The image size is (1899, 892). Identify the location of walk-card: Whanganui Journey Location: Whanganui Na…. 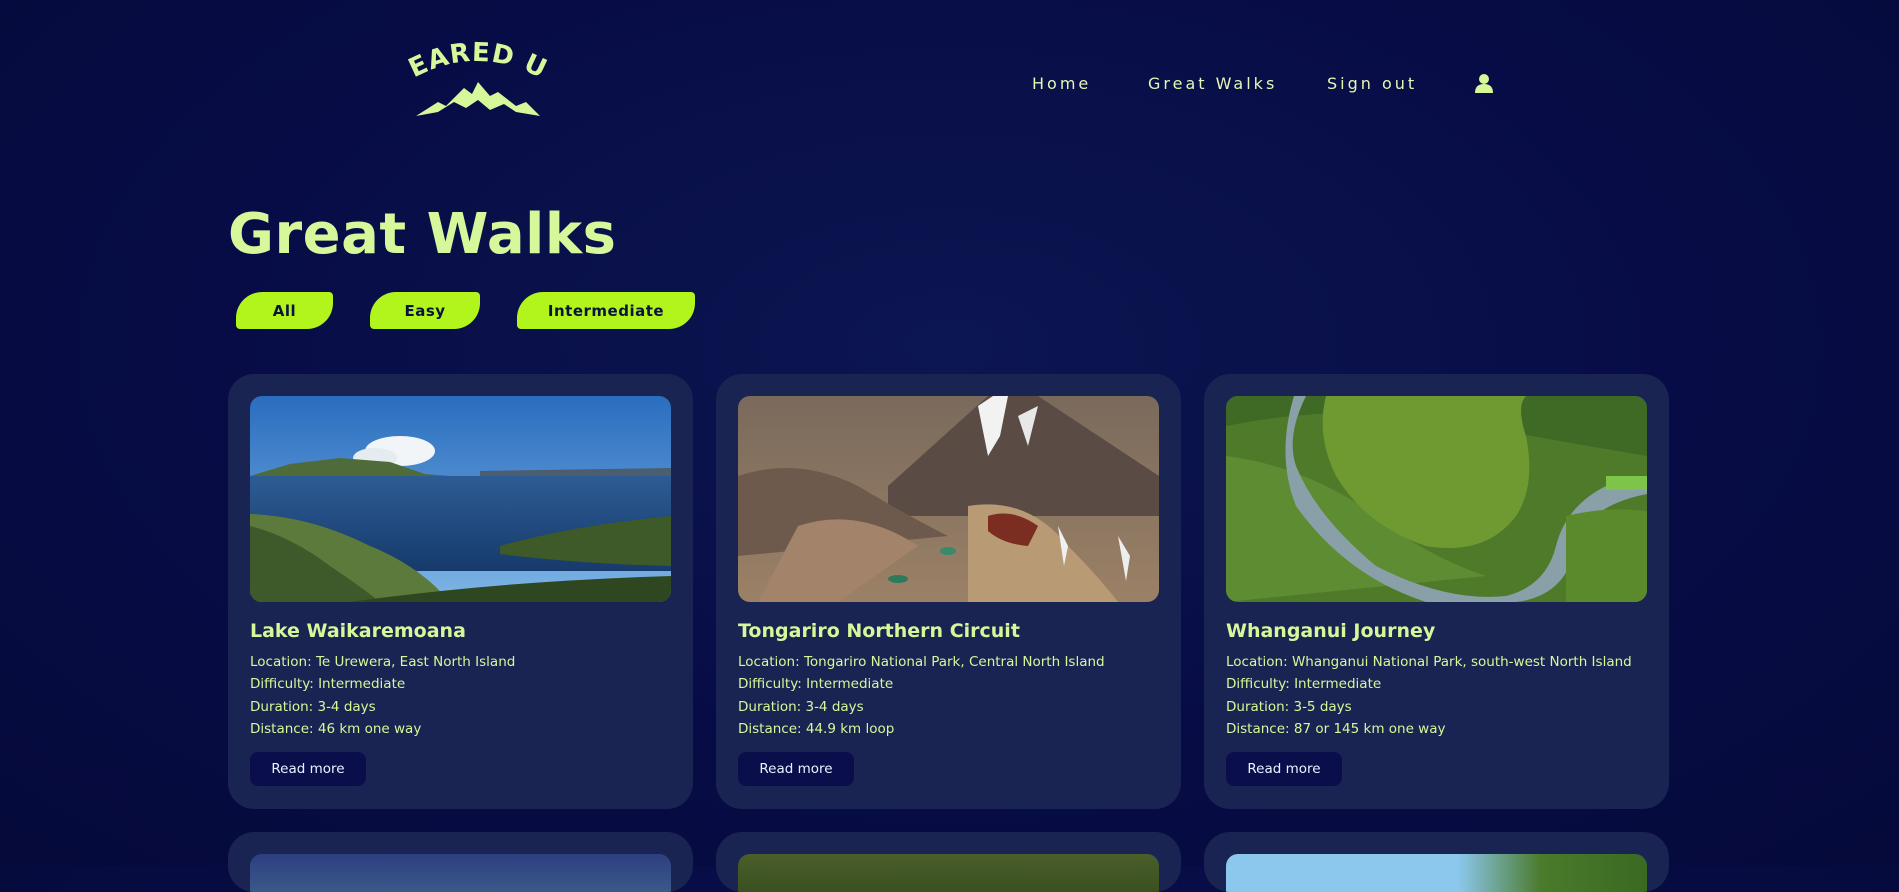
(1436, 591).